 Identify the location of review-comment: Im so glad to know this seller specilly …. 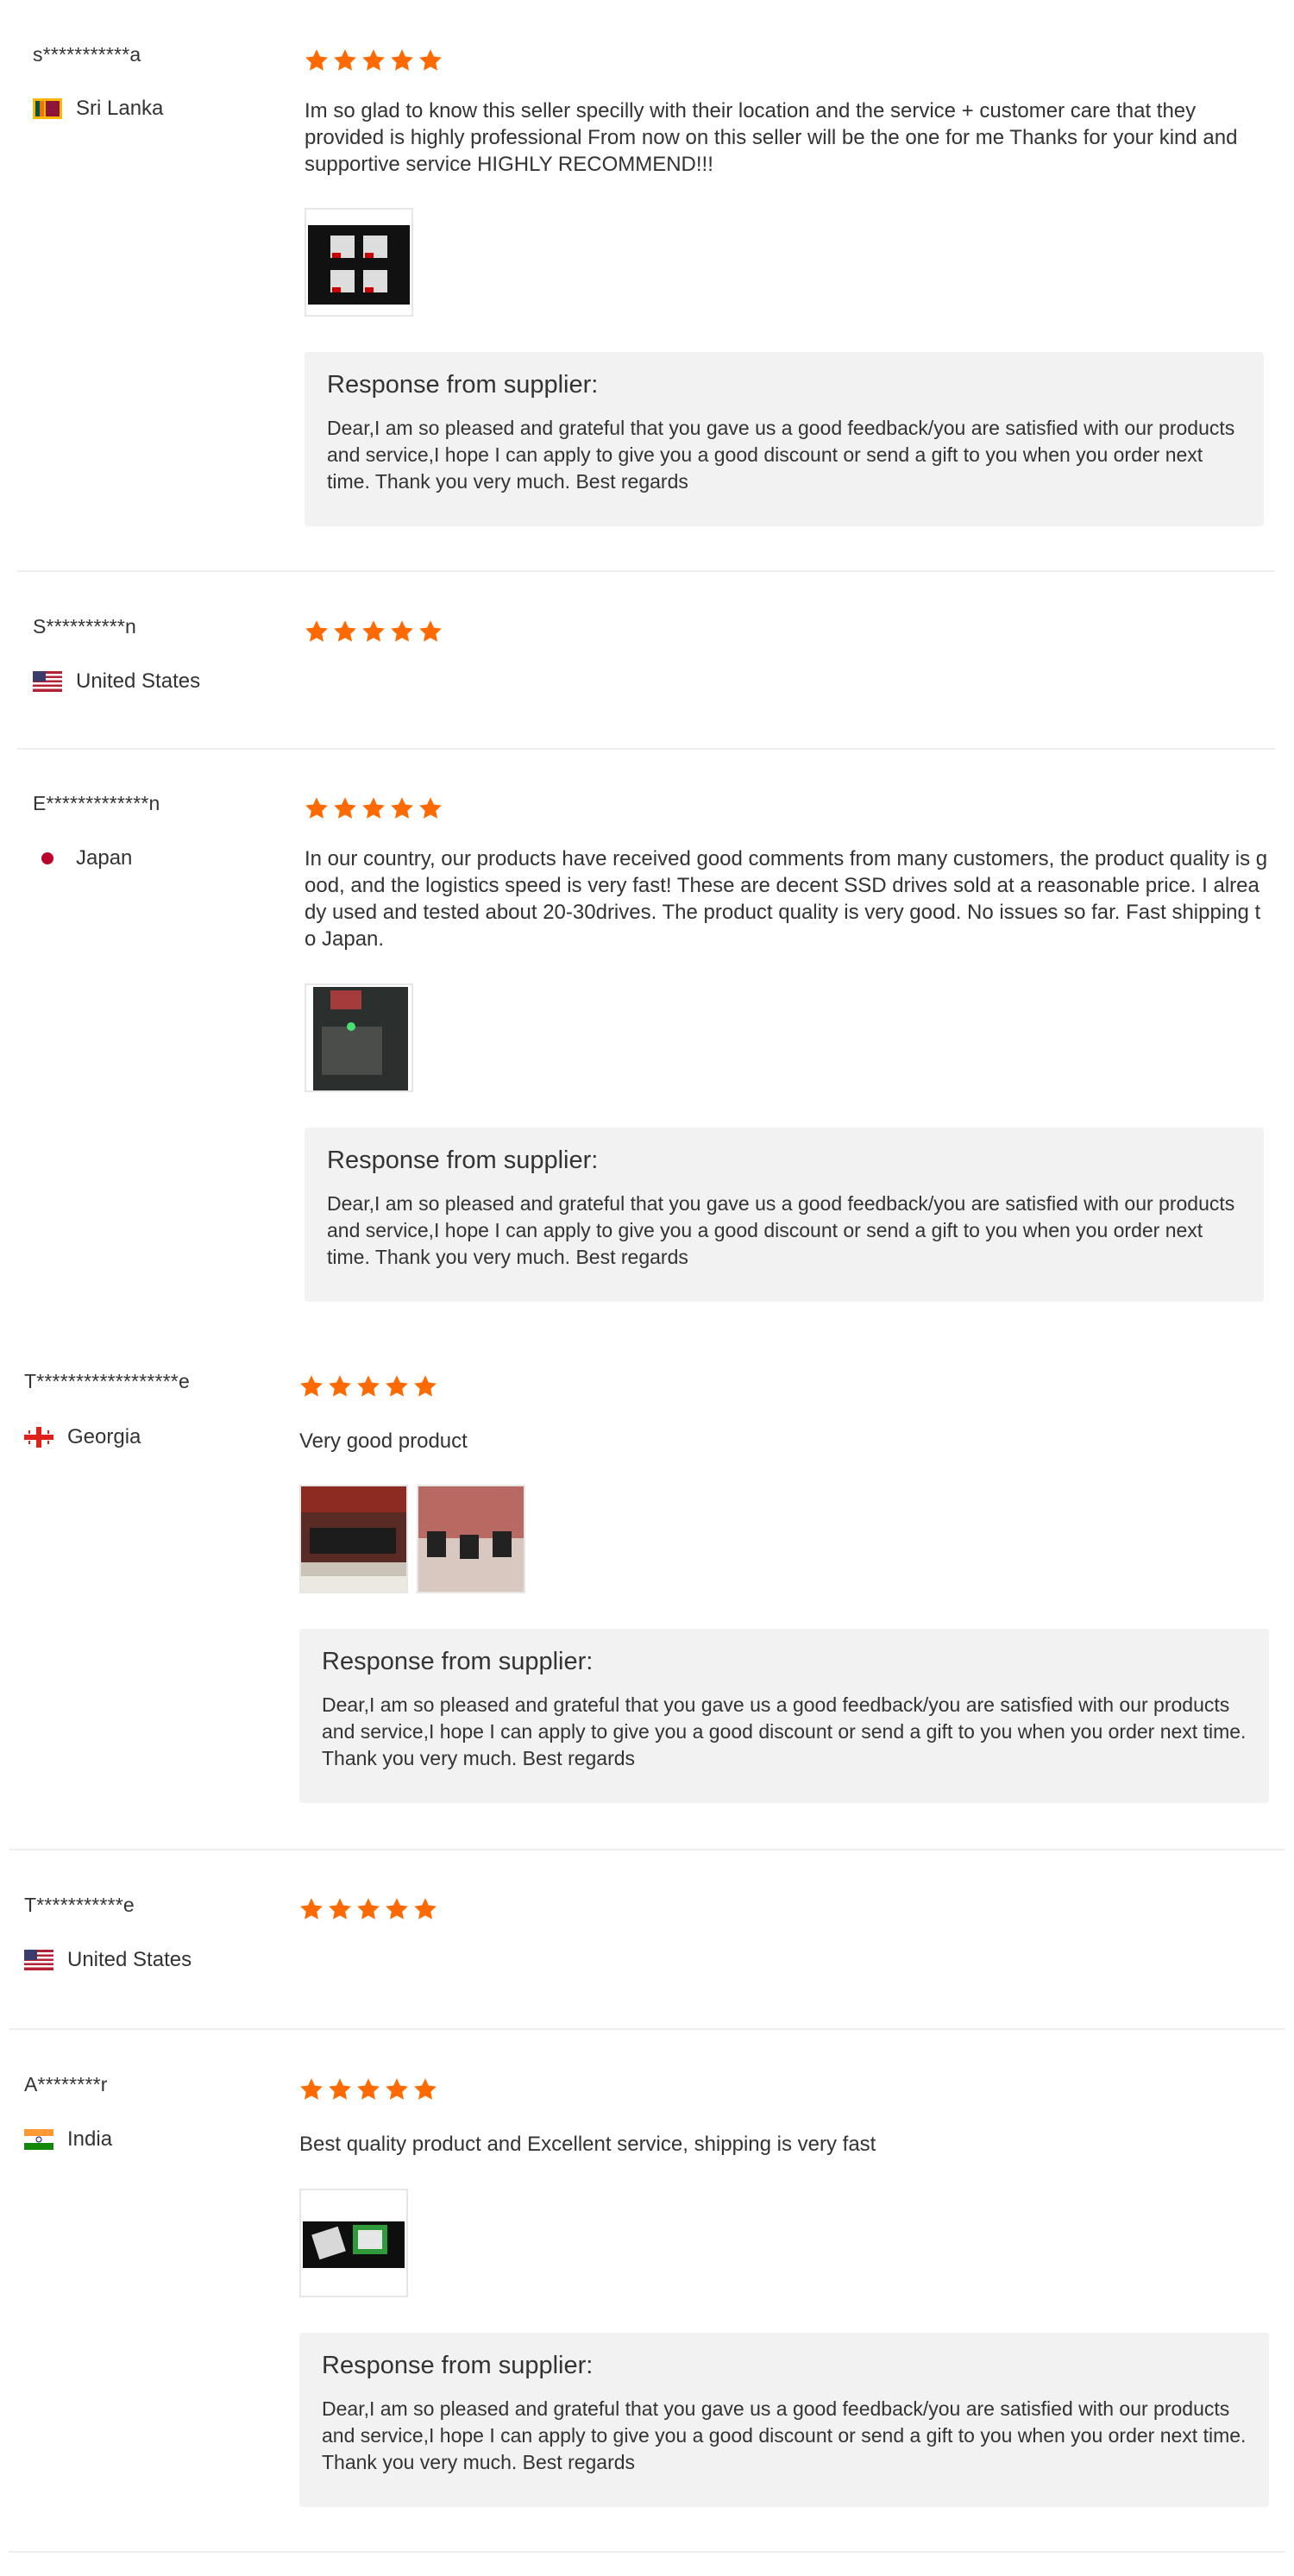
(771, 137).